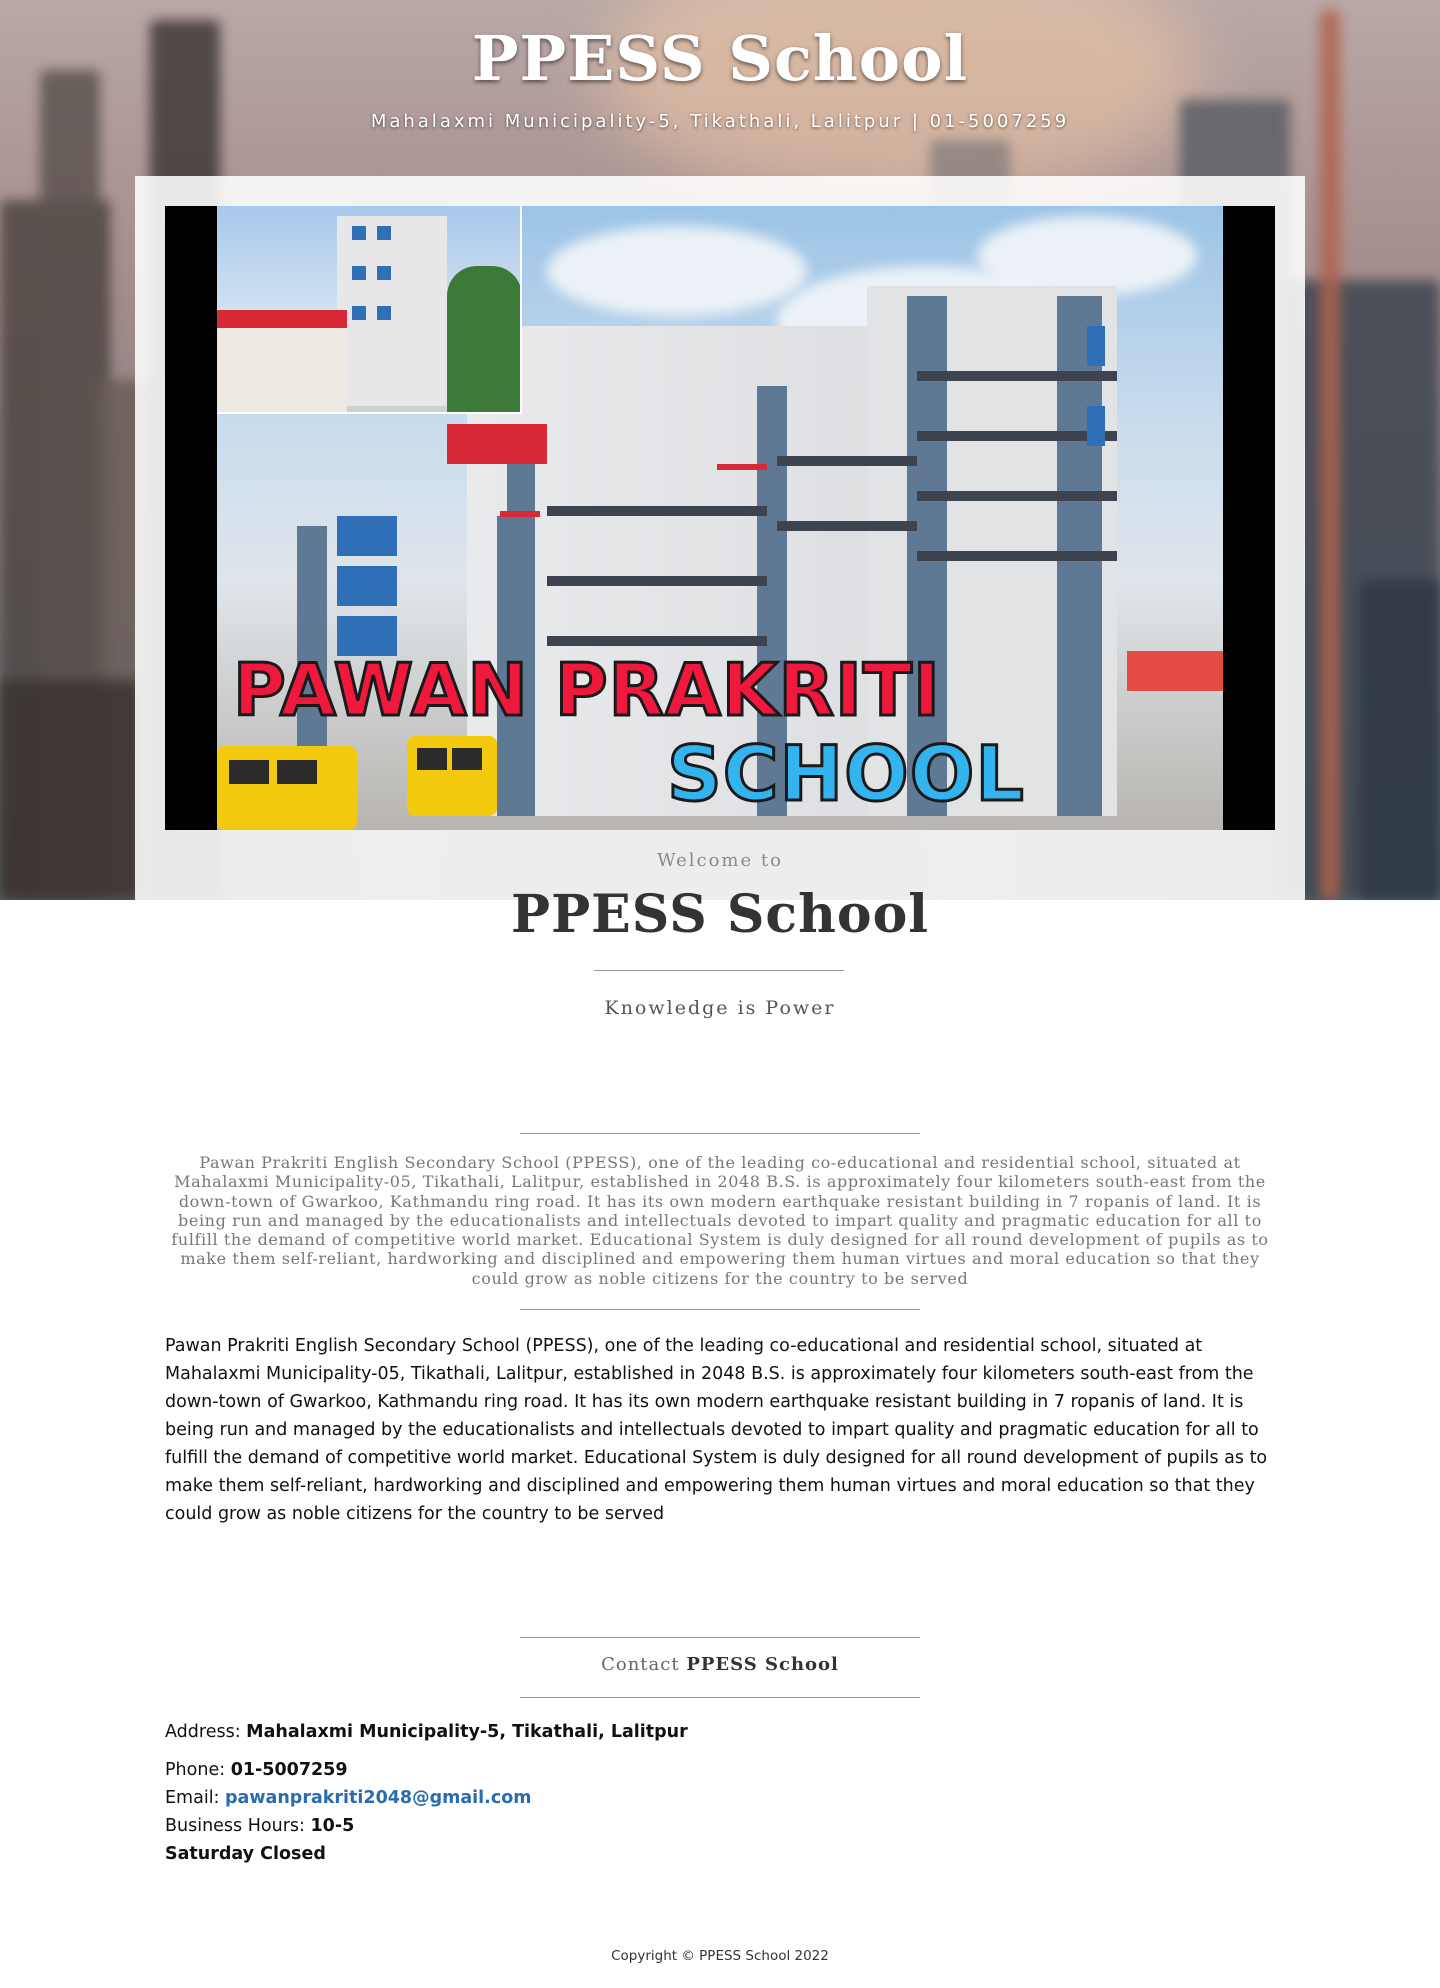  What do you see at coordinates (640, 1664) in the screenshot?
I see `contact-heading-prefix: Contact` at bounding box center [640, 1664].